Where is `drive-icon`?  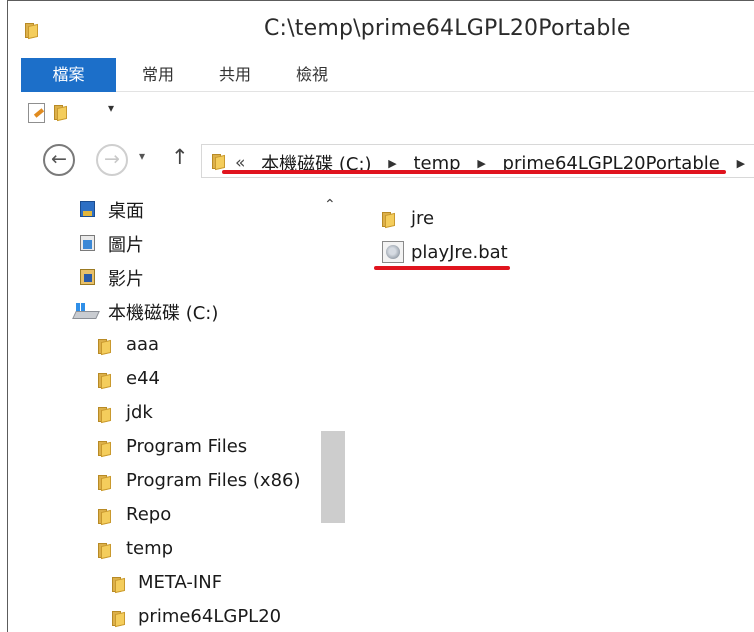
drive-icon is located at coordinates (86, 312).